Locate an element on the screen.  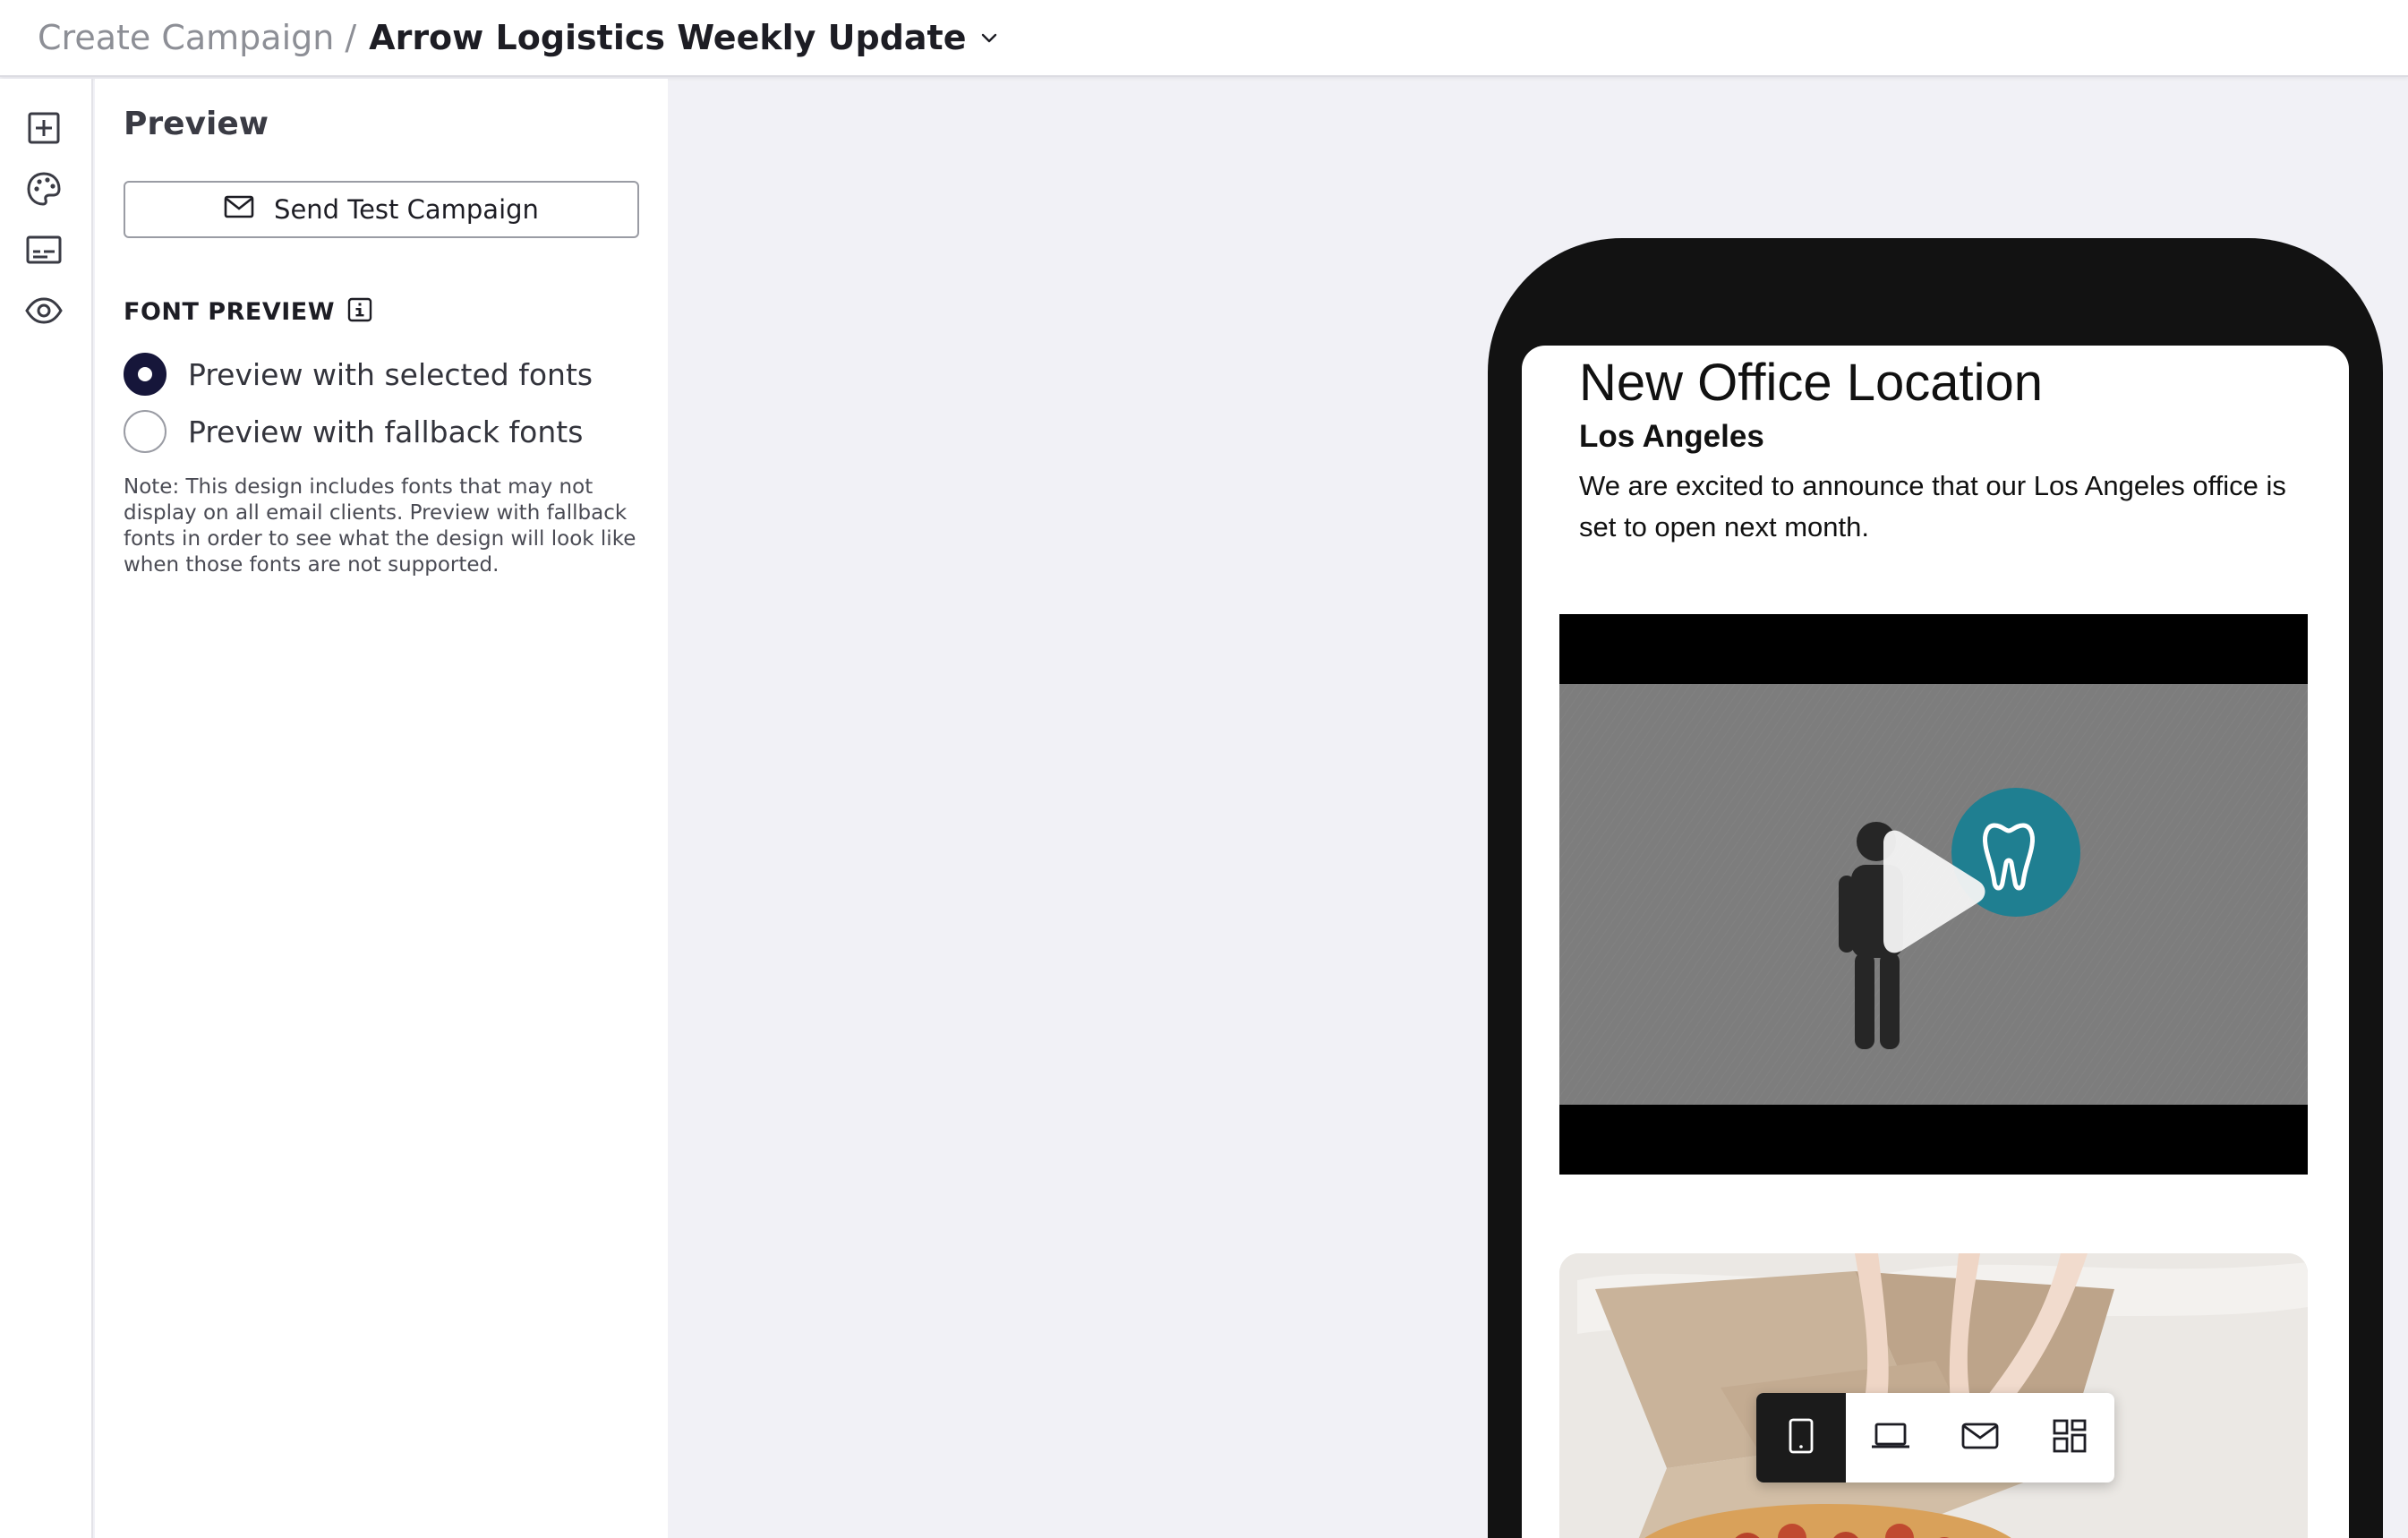
envelope-icon is located at coordinates (239, 209).